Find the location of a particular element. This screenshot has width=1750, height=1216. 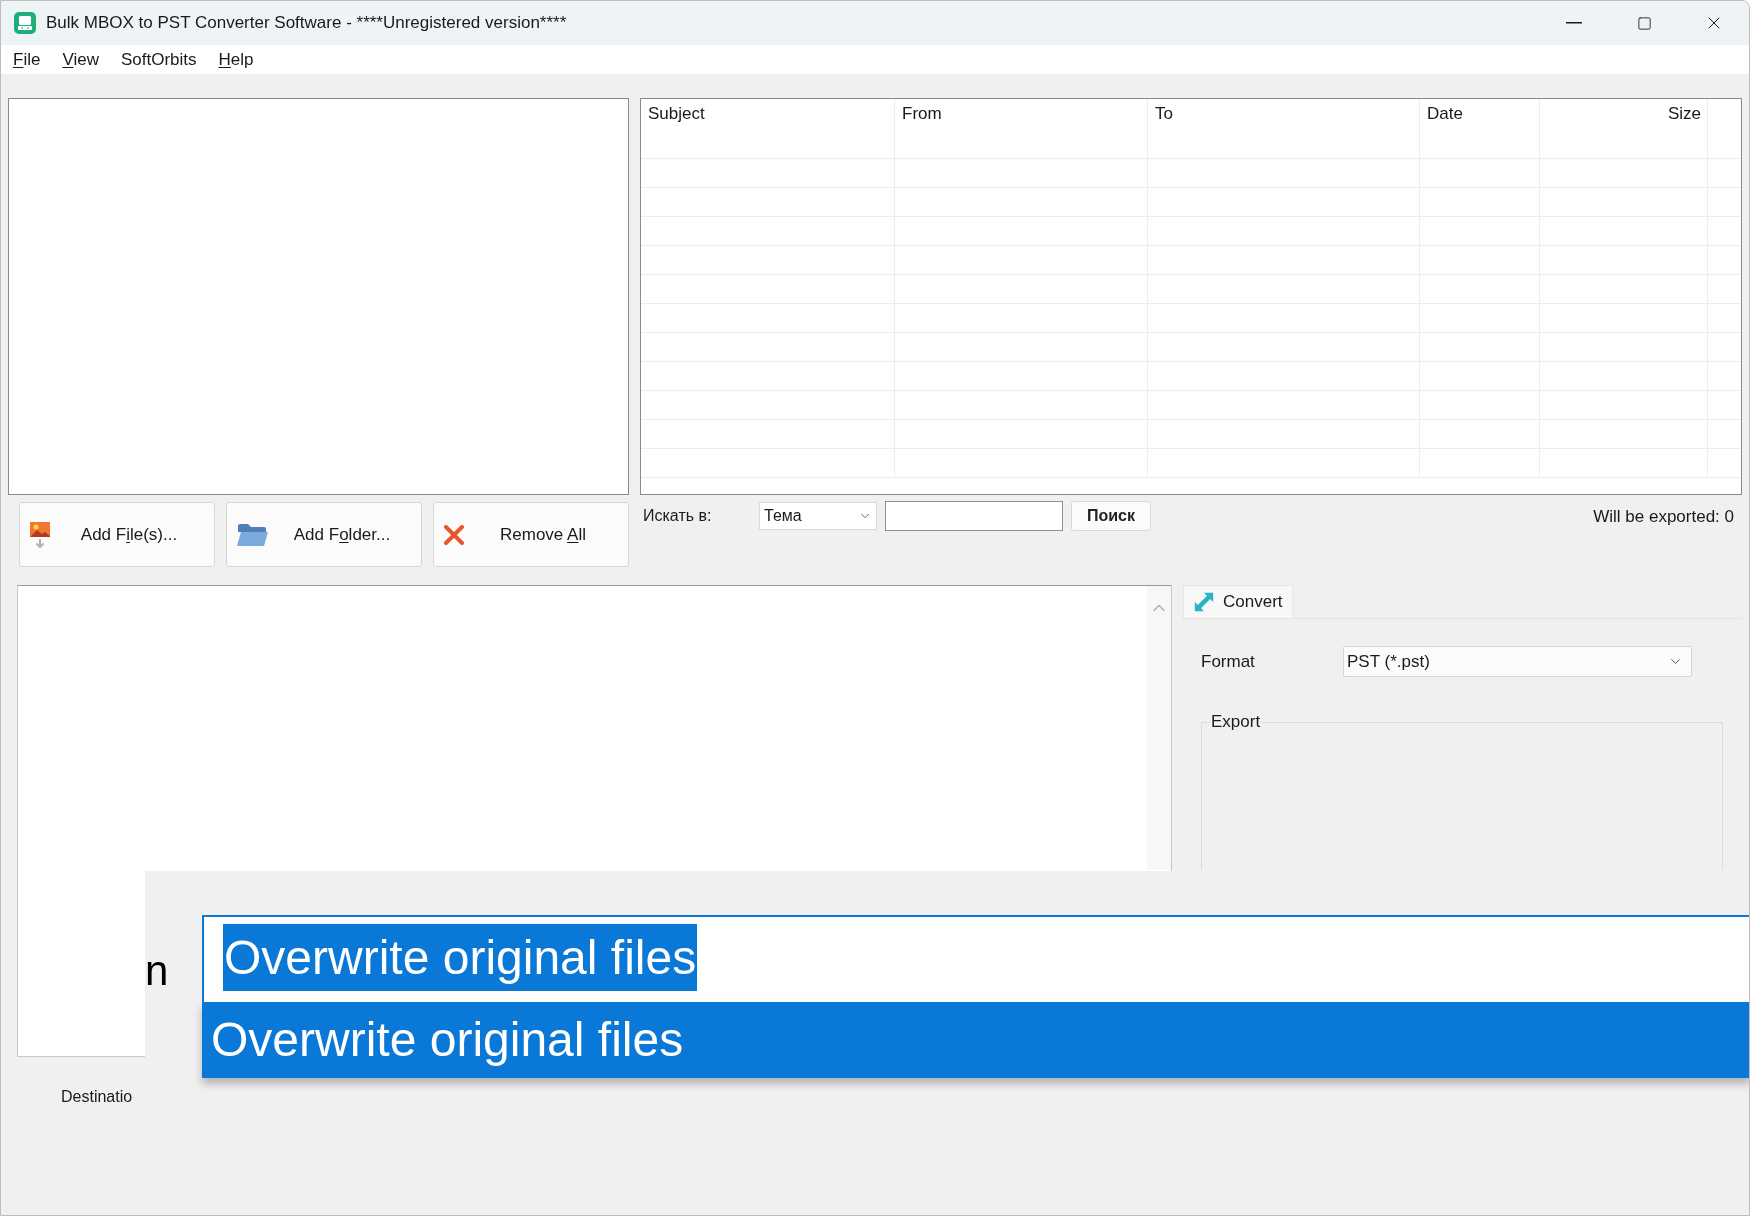

toolbar-button: Remove All is located at coordinates (531, 534).